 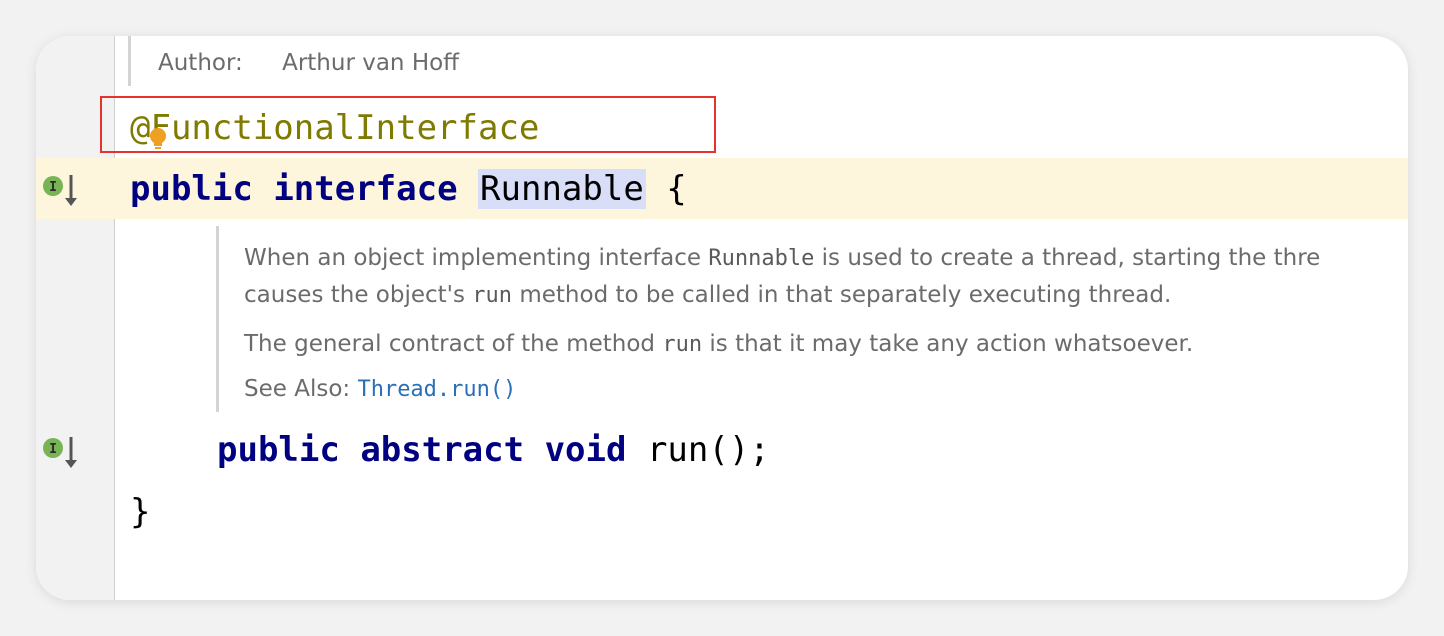 I want to click on annotation-highlight-box, so click(x=408, y=124).